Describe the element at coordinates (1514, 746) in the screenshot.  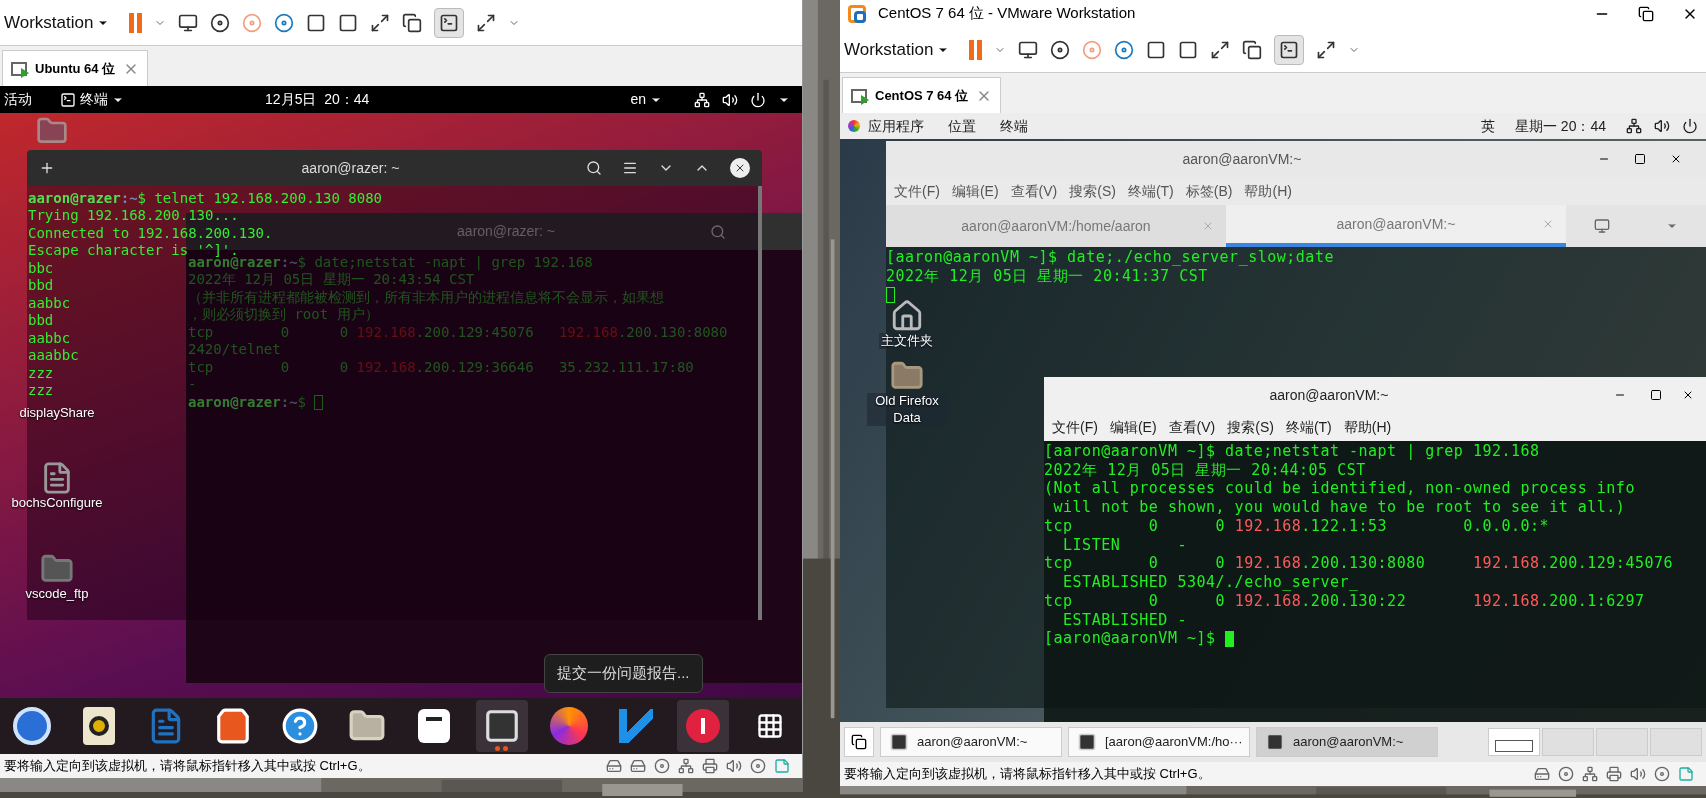
I see `window-thumbnail` at that location.